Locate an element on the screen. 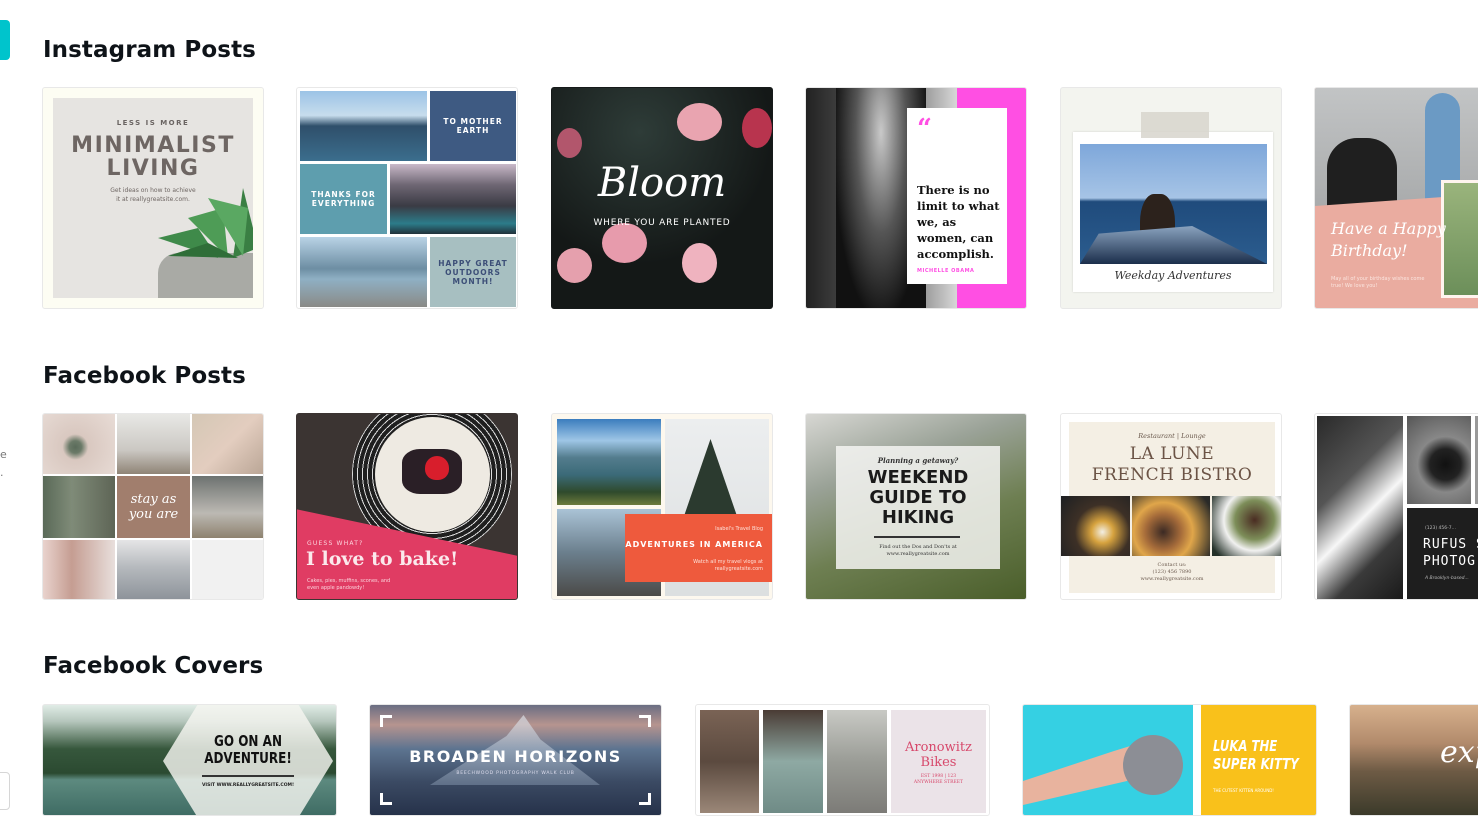  card-url: VISIT WWW.REALLYGREATSITE.COM! is located at coordinates (248, 785).